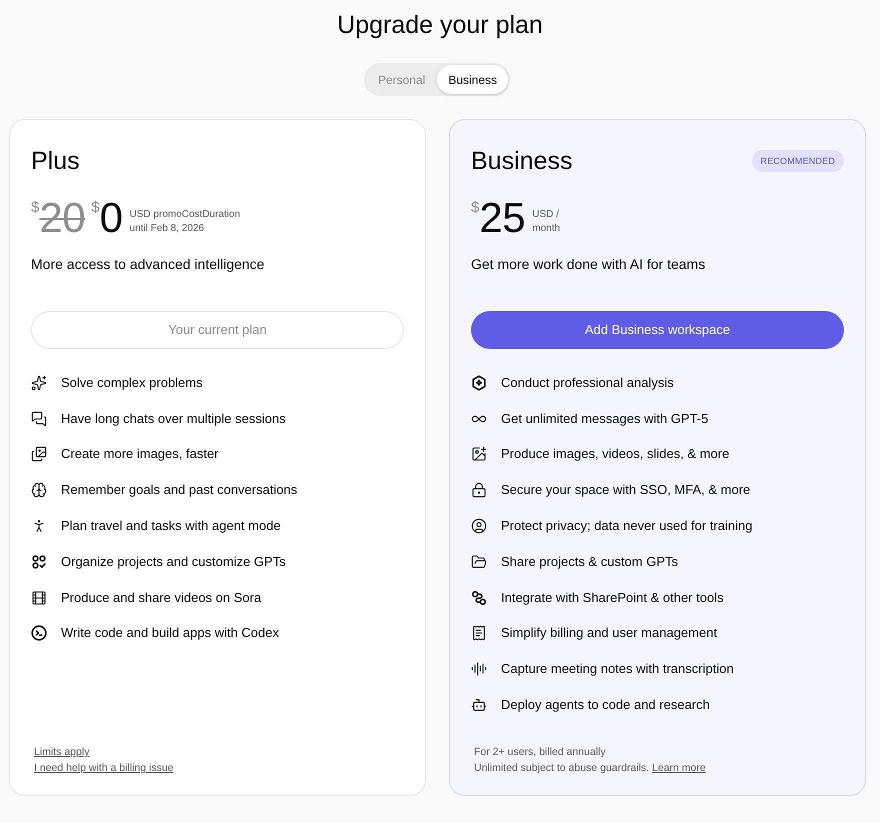  What do you see at coordinates (479, 454) in the screenshot?
I see `image-plus-icon` at bounding box center [479, 454].